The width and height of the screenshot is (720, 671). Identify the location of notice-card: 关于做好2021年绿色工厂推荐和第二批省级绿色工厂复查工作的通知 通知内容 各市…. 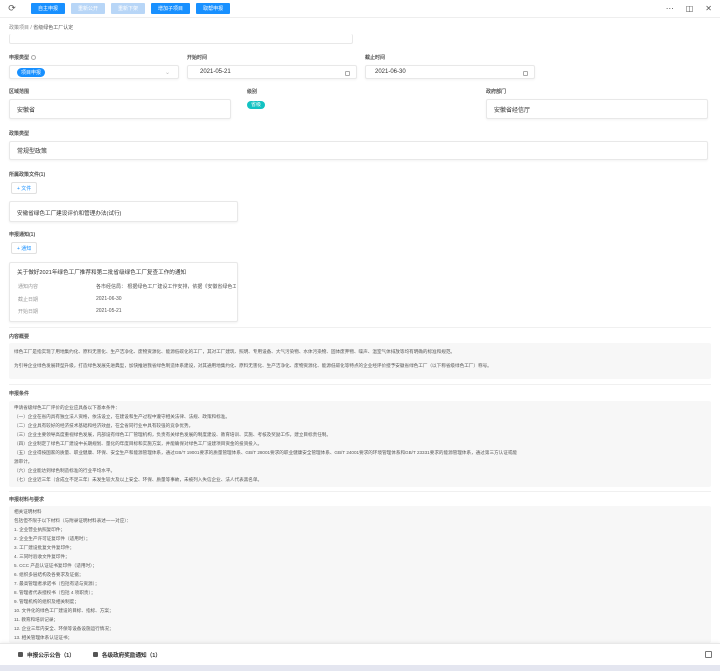
(123, 292).